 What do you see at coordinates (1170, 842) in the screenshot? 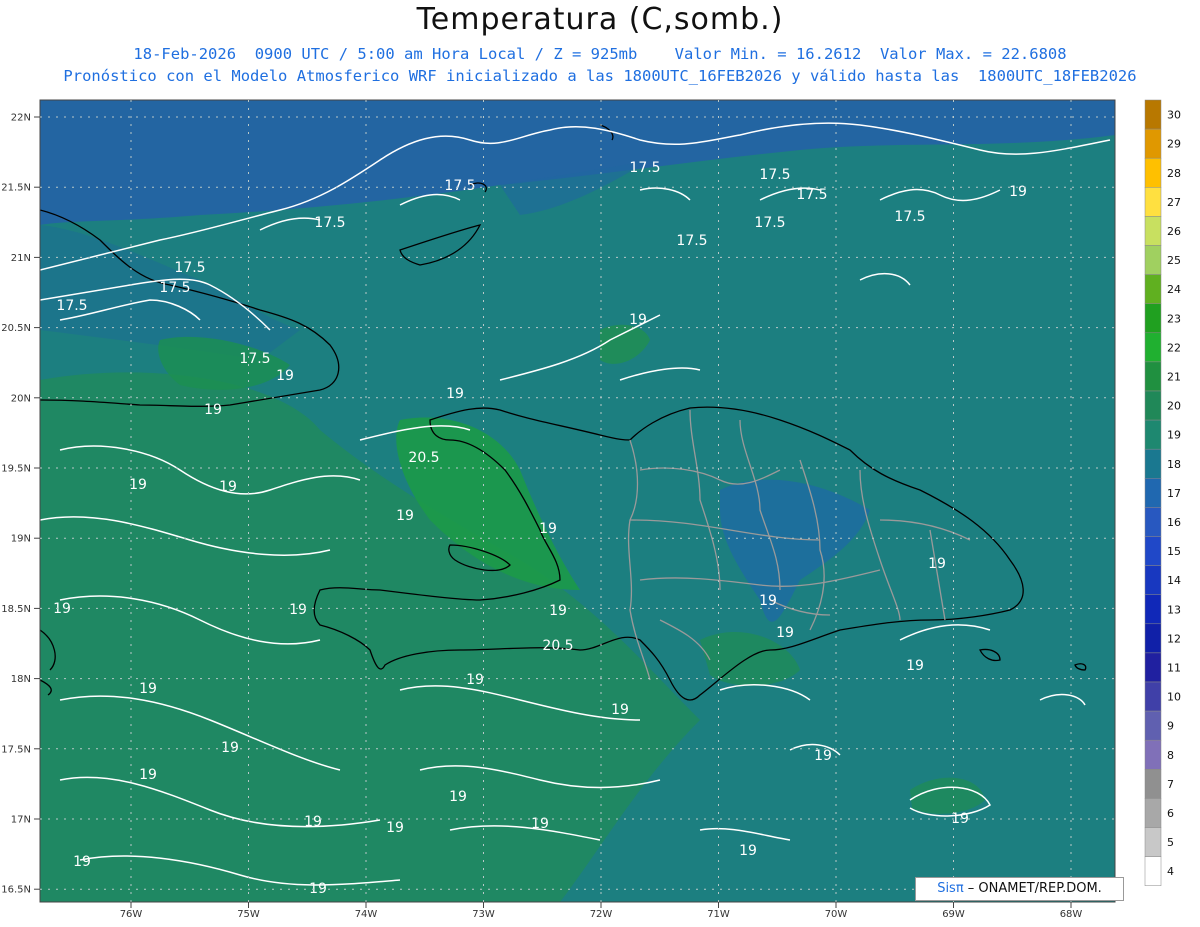
I see `colorbar-label: 5` at bounding box center [1170, 842].